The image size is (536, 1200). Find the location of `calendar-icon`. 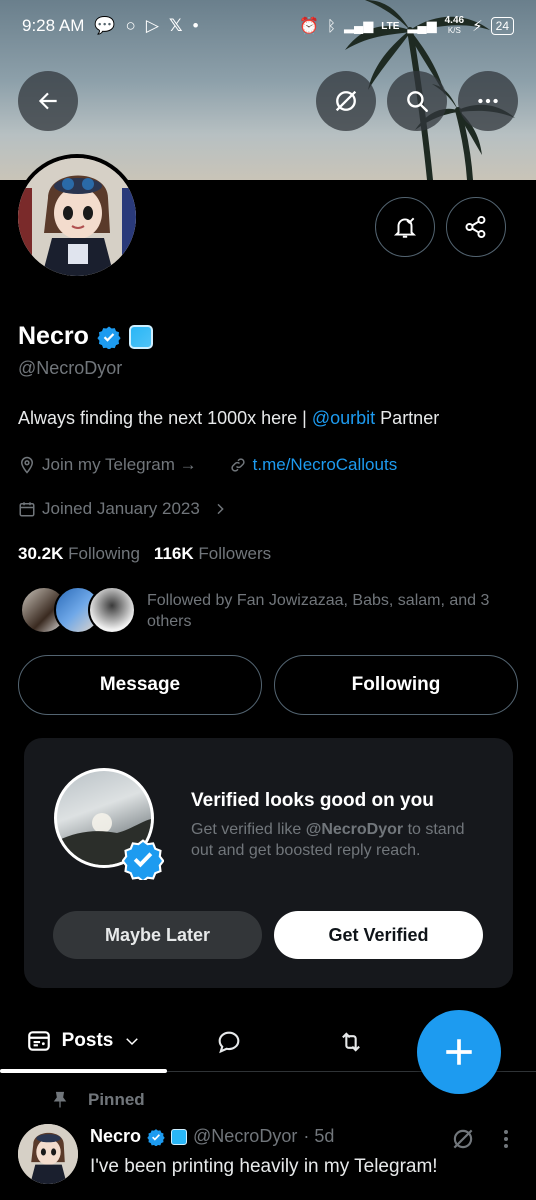

calendar-icon is located at coordinates (27, 509).